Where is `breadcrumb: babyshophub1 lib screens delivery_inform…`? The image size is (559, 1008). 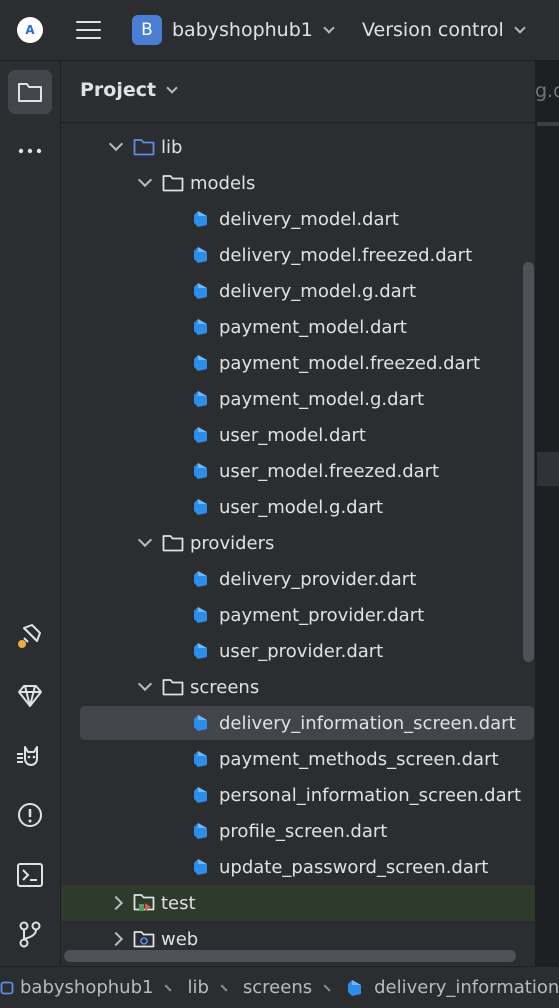 breadcrumb: babyshophub1 lib screens delivery_inform… is located at coordinates (279, 987).